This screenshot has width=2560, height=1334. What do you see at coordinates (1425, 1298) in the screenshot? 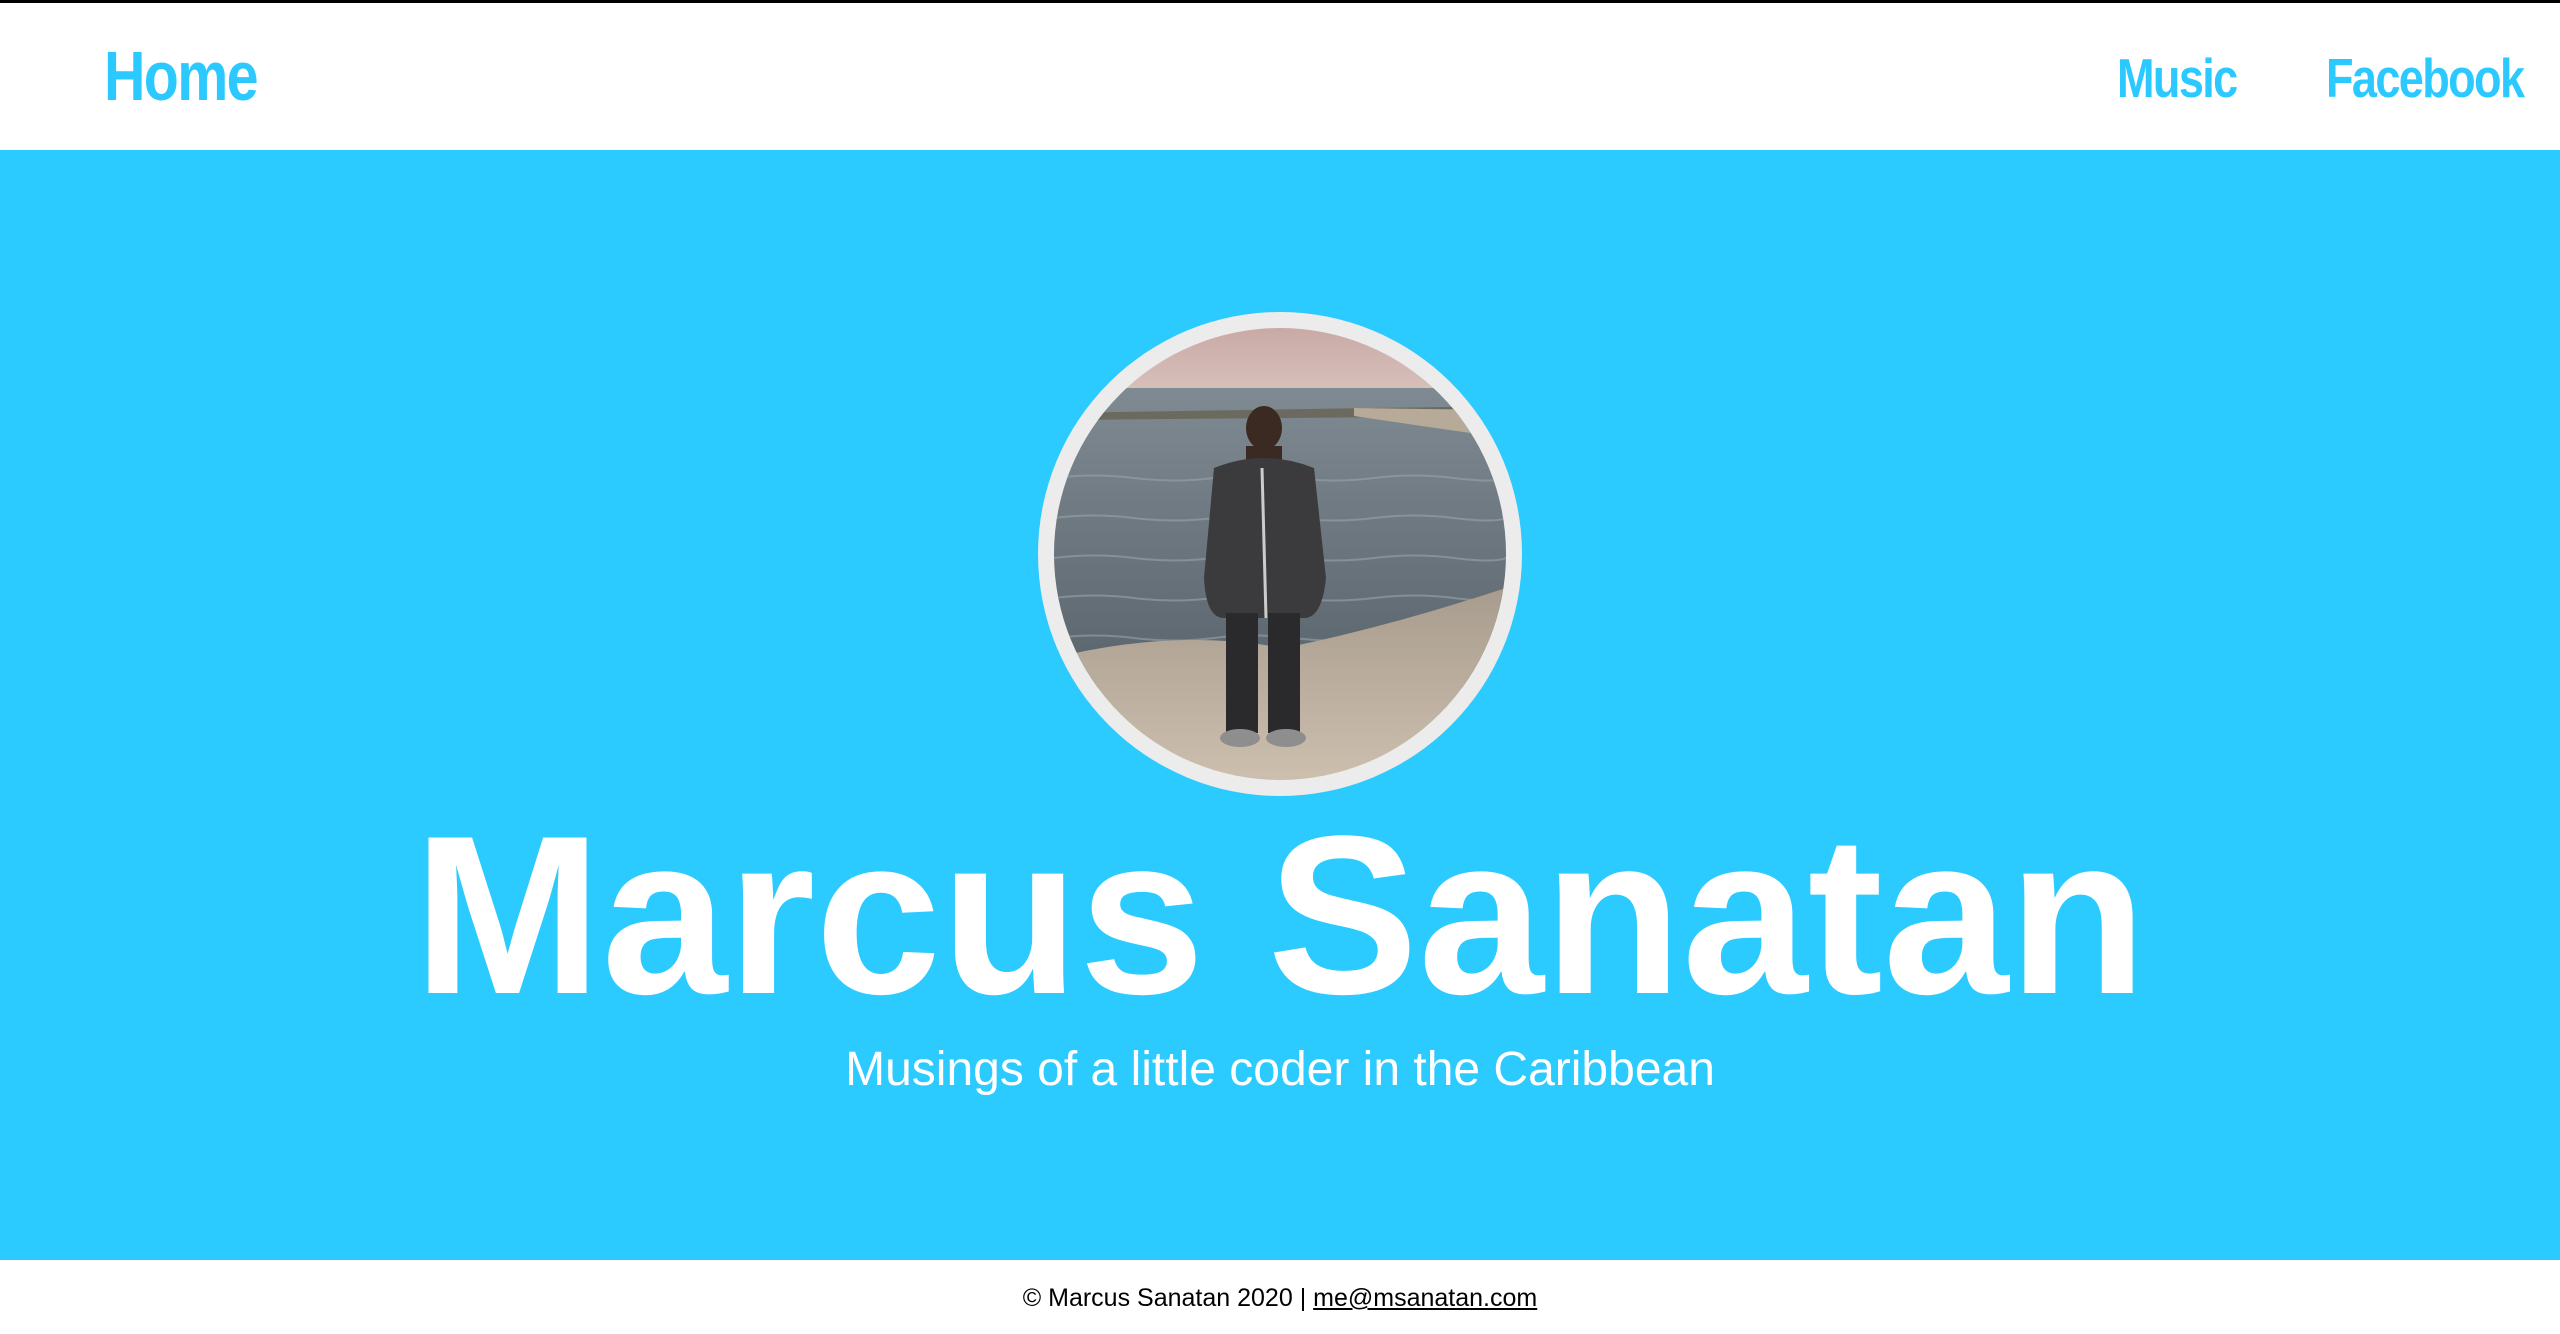
I see `footer-email-link: me@msanatan.com` at bounding box center [1425, 1298].